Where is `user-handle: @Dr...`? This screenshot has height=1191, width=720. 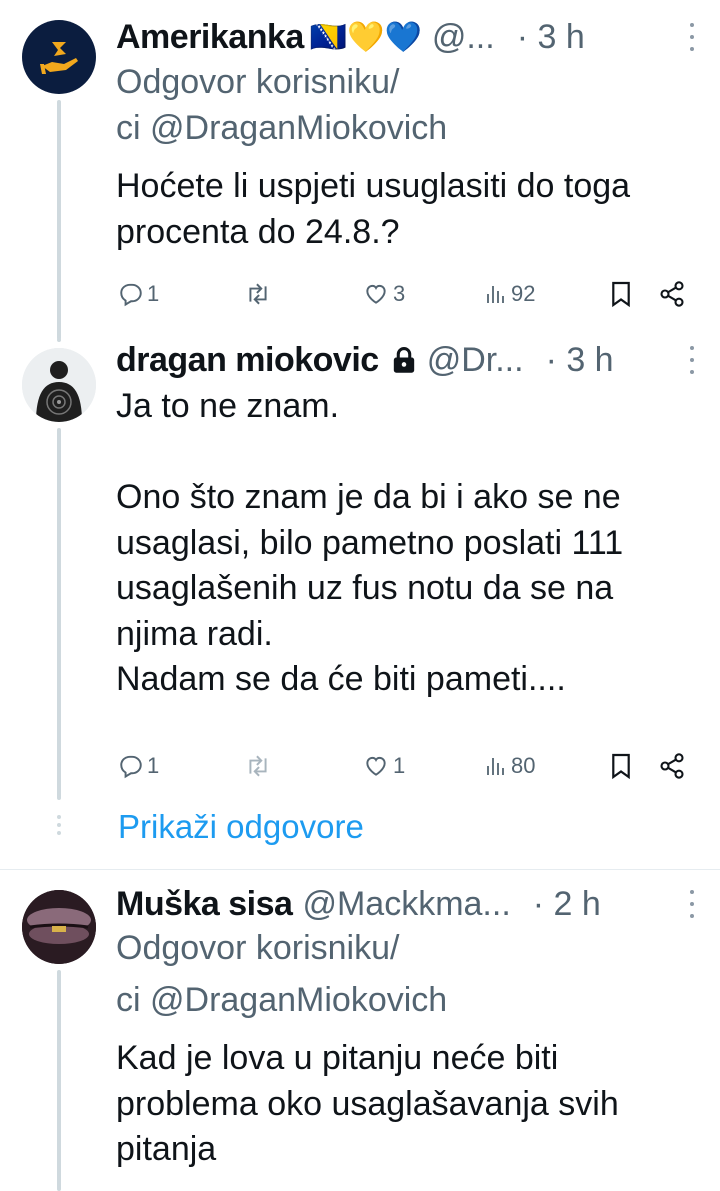 user-handle: @Dr... is located at coordinates (475, 360).